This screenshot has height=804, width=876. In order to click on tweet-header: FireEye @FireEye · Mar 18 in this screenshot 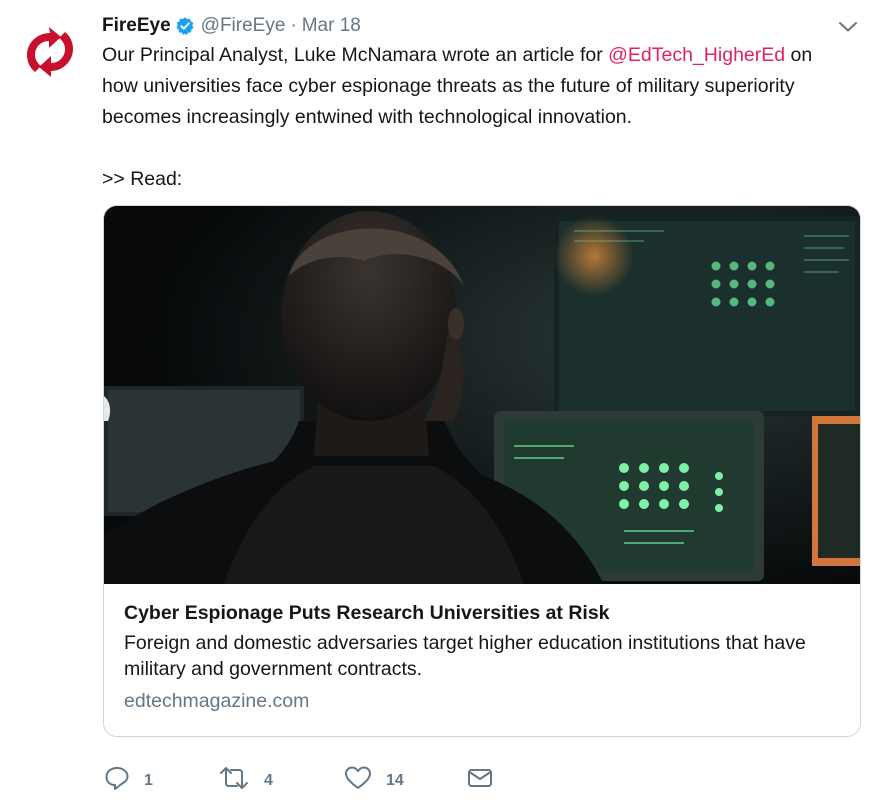, I will do `click(231, 26)`.